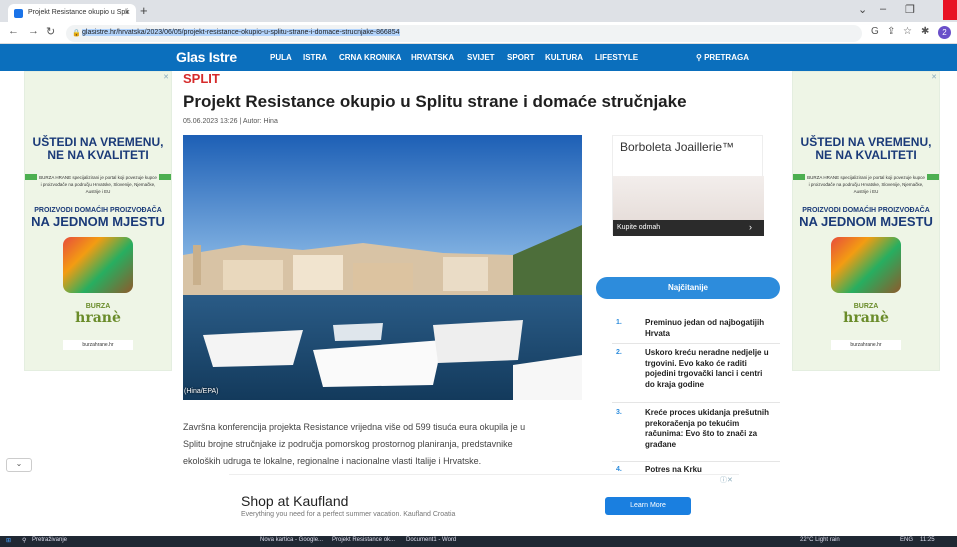 The width and height of the screenshot is (957, 547). Describe the element at coordinates (432, 57) in the screenshot. I see `nav-hrvatska: HRVATSKA` at that location.